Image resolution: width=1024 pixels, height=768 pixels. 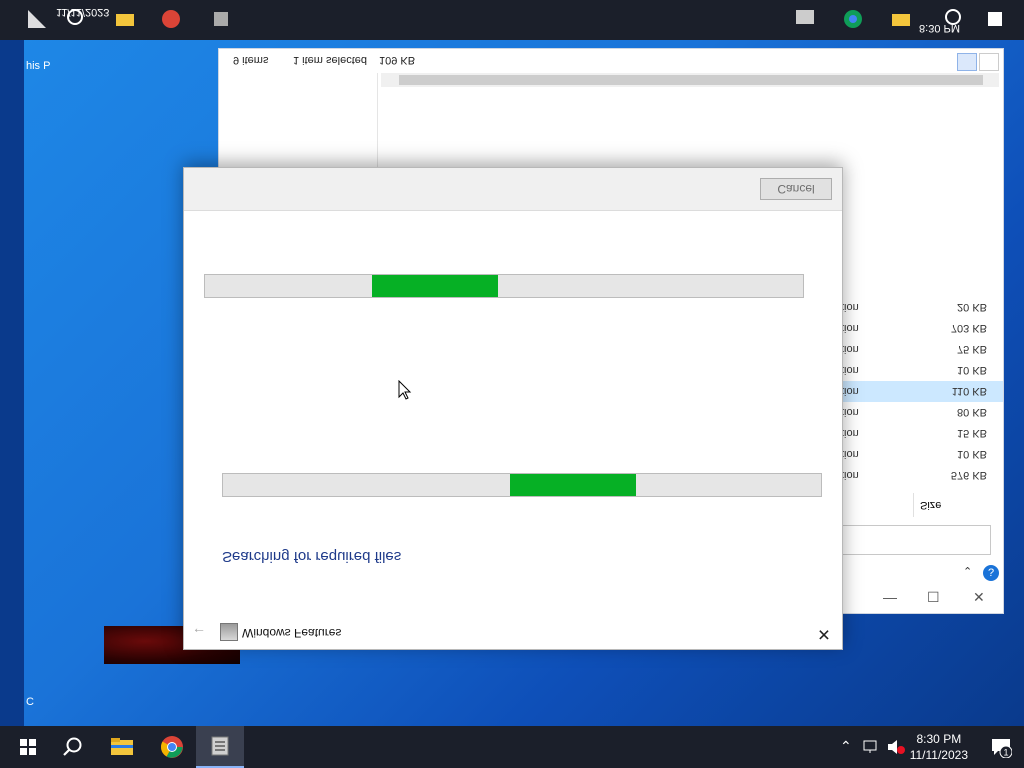 I want to click on table-row: tion 15 KB, so click(x=921, y=433).